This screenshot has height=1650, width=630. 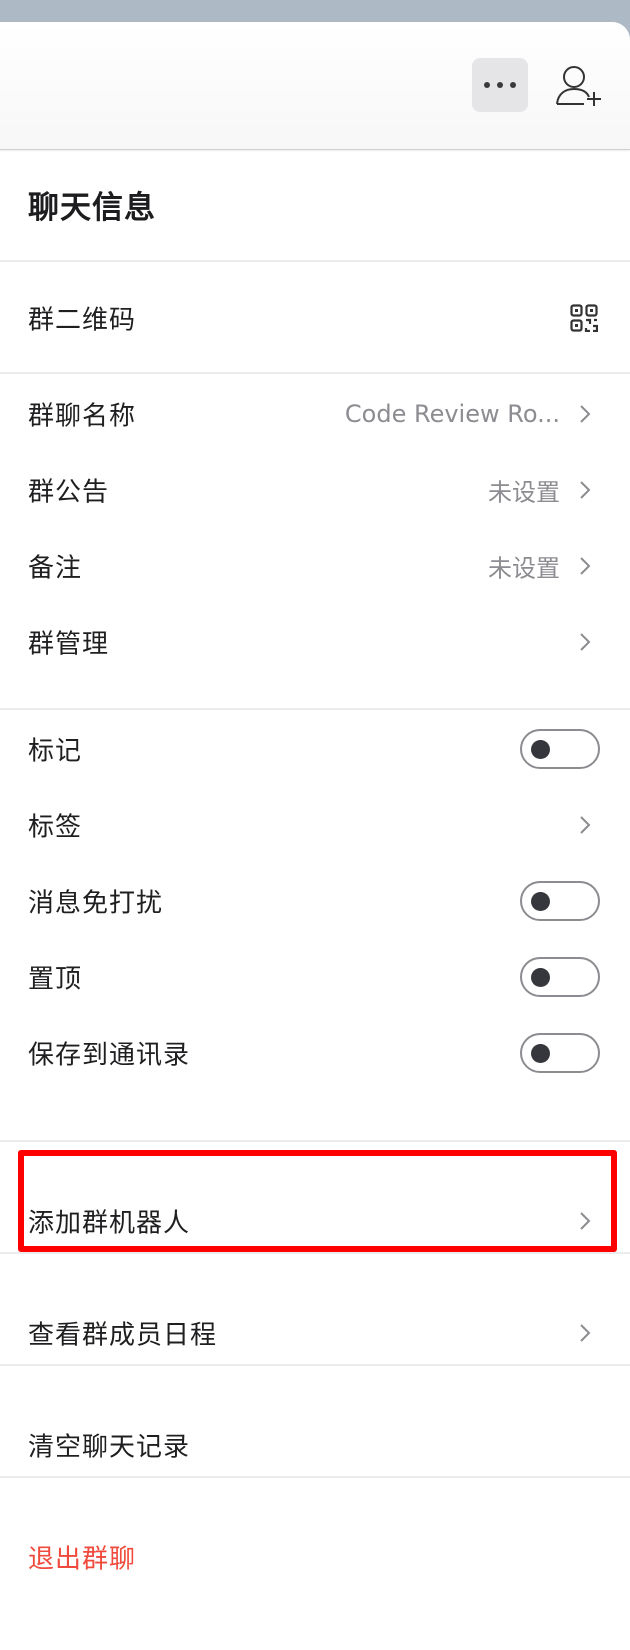 What do you see at coordinates (524, 568) in the screenshot?
I see `remark-value: 未设置` at bounding box center [524, 568].